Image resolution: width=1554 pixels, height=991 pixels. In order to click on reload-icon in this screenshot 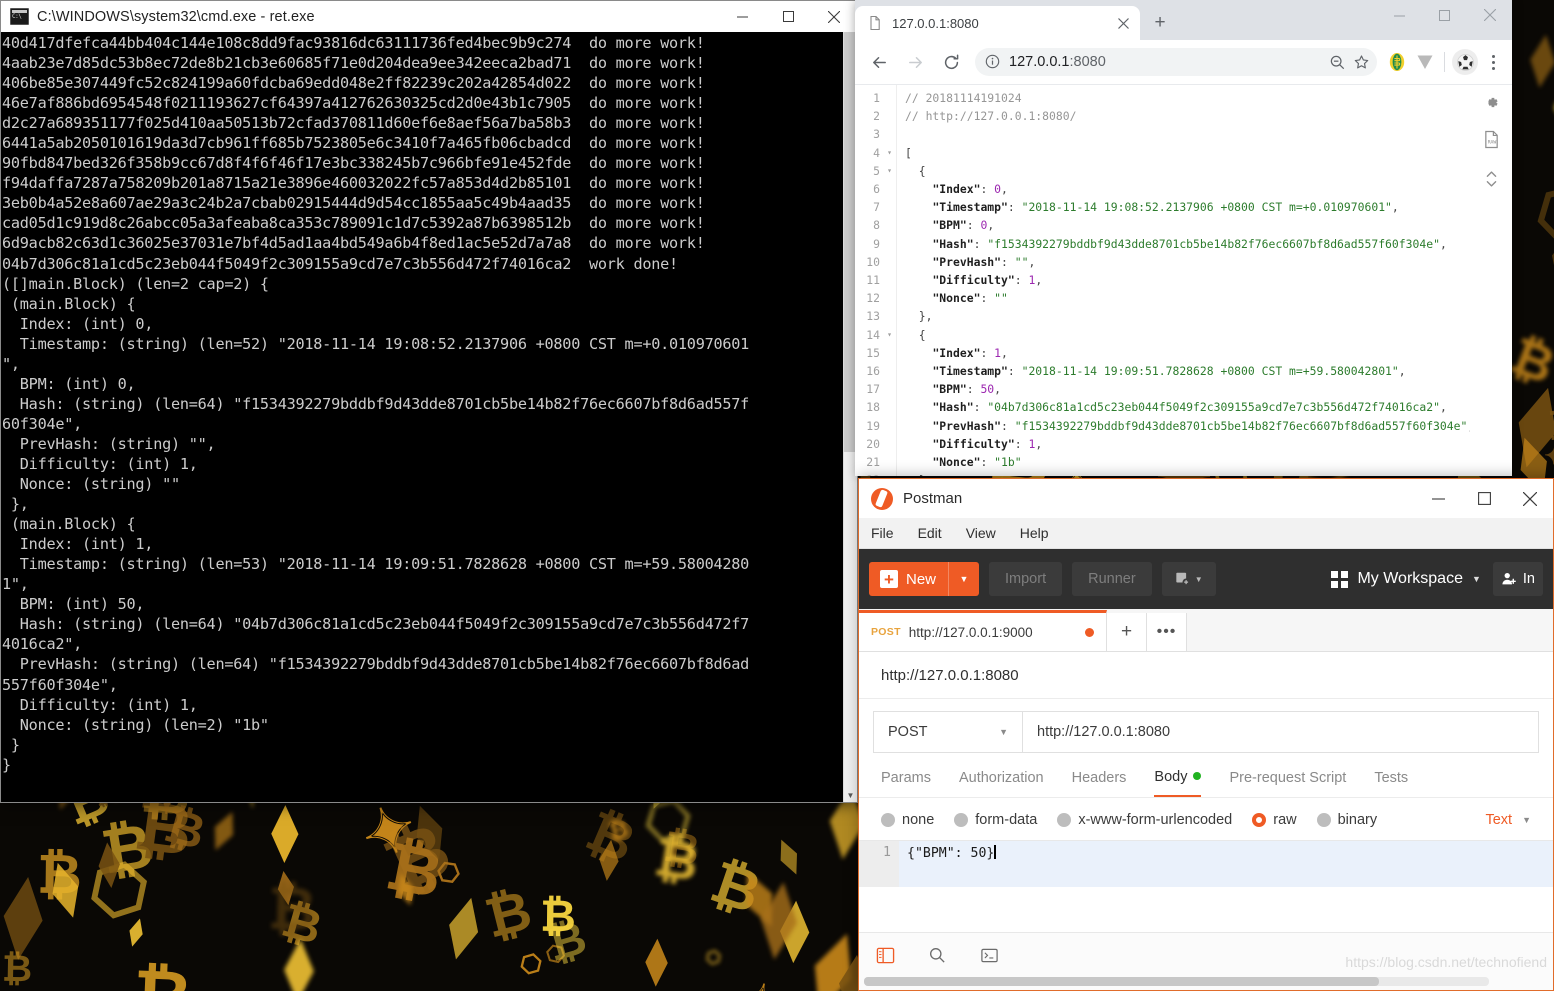, I will do `click(951, 62)`.